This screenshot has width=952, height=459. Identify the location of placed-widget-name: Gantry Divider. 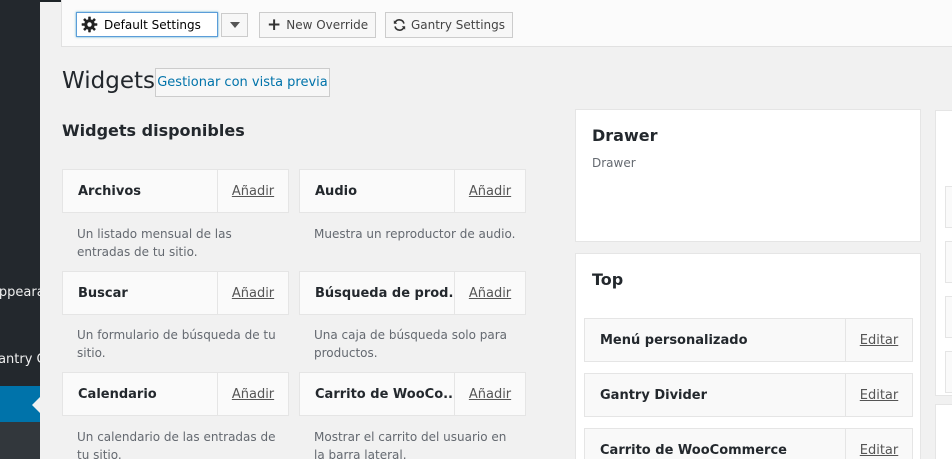
(654, 395).